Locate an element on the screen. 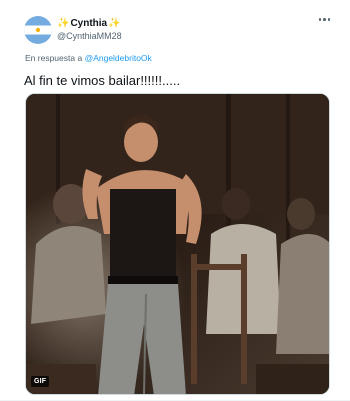 The image size is (350, 401). display-name-text: Cynthia is located at coordinates (89, 23).